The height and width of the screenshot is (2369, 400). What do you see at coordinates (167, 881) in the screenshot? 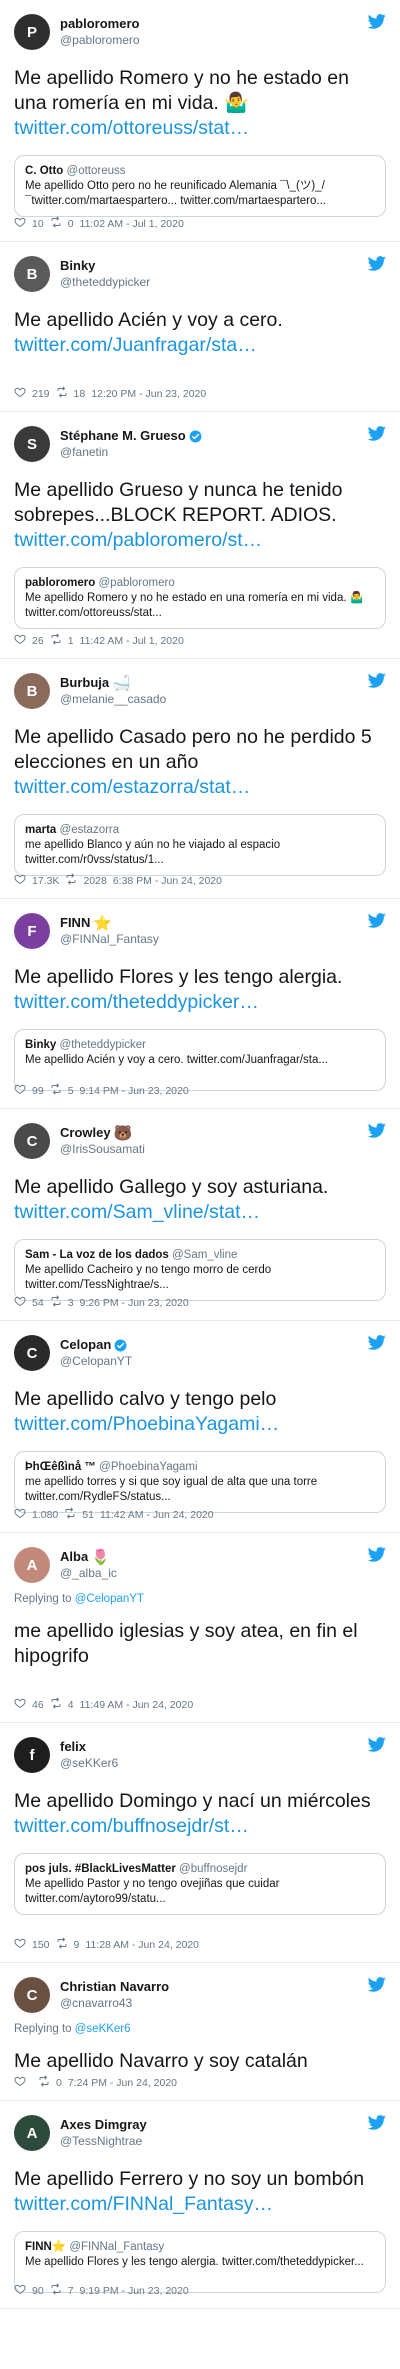
I see `tweet-timestamp: 6:38 PM - Jun 24, 2020` at bounding box center [167, 881].